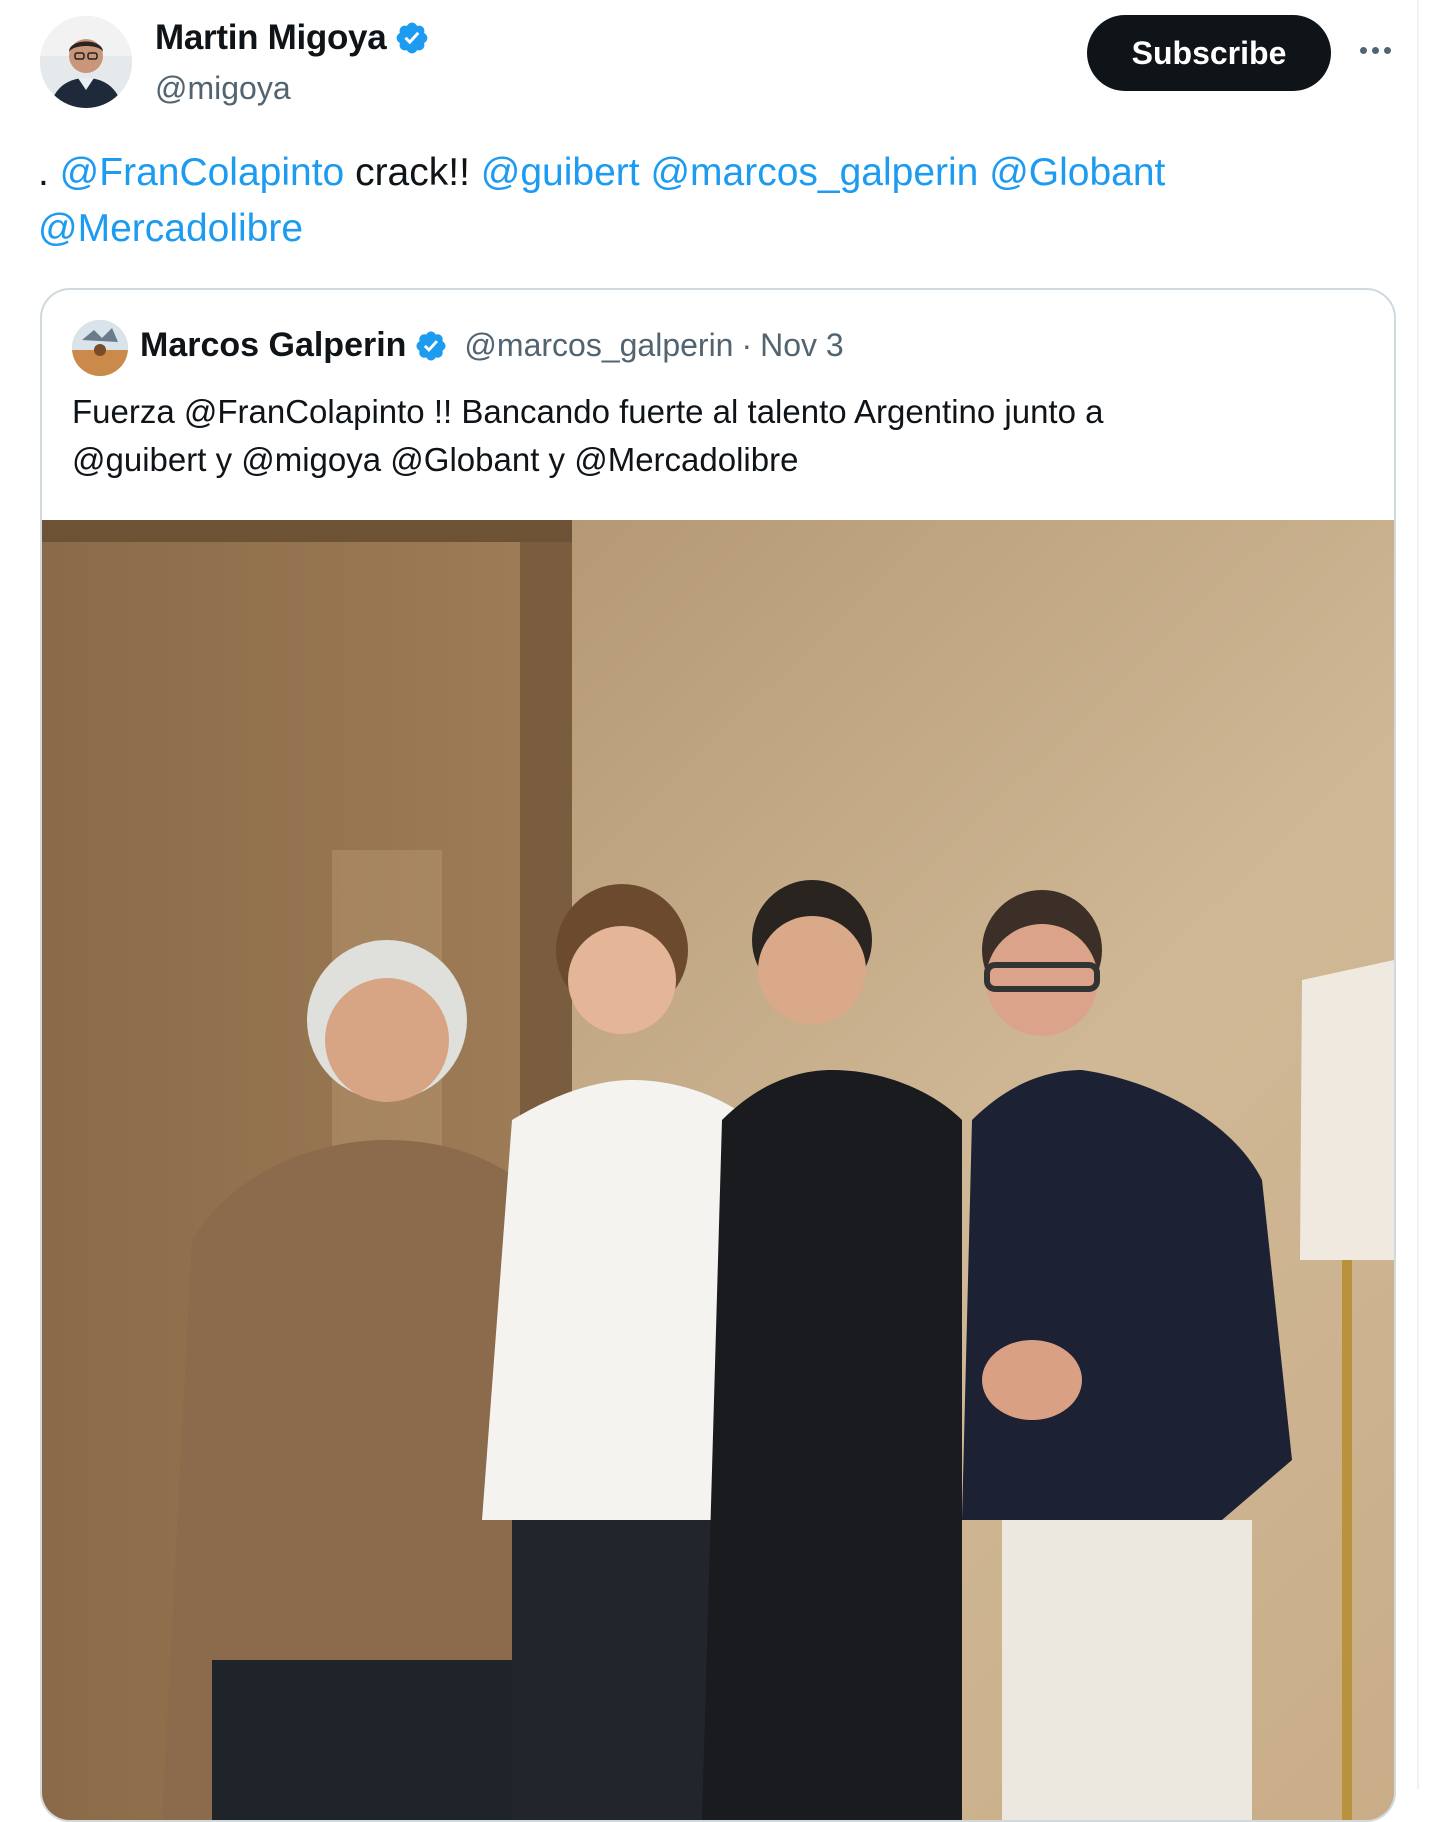 The width and height of the screenshot is (1440, 1822). I want to click on mention-link: @guibert, so click(560, 172).